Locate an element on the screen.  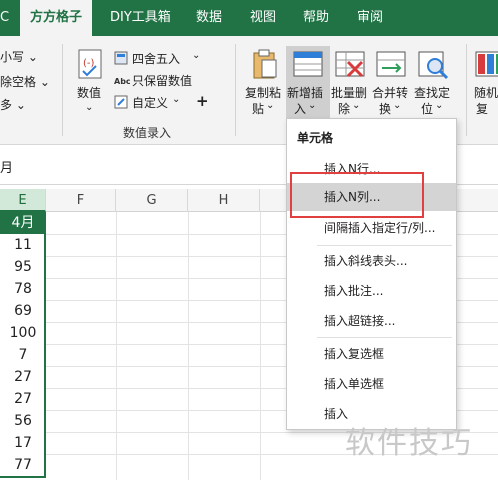
svg-text: Abc is located at coordinates (122, 81).